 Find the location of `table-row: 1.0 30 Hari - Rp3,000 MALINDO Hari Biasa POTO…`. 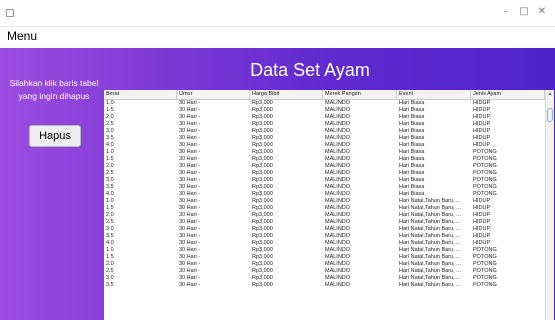

table-row: 1.0 30 Hari - Rp3,000 MALINDO Hari Biasa POTO… is located at coordinates (324, 152).